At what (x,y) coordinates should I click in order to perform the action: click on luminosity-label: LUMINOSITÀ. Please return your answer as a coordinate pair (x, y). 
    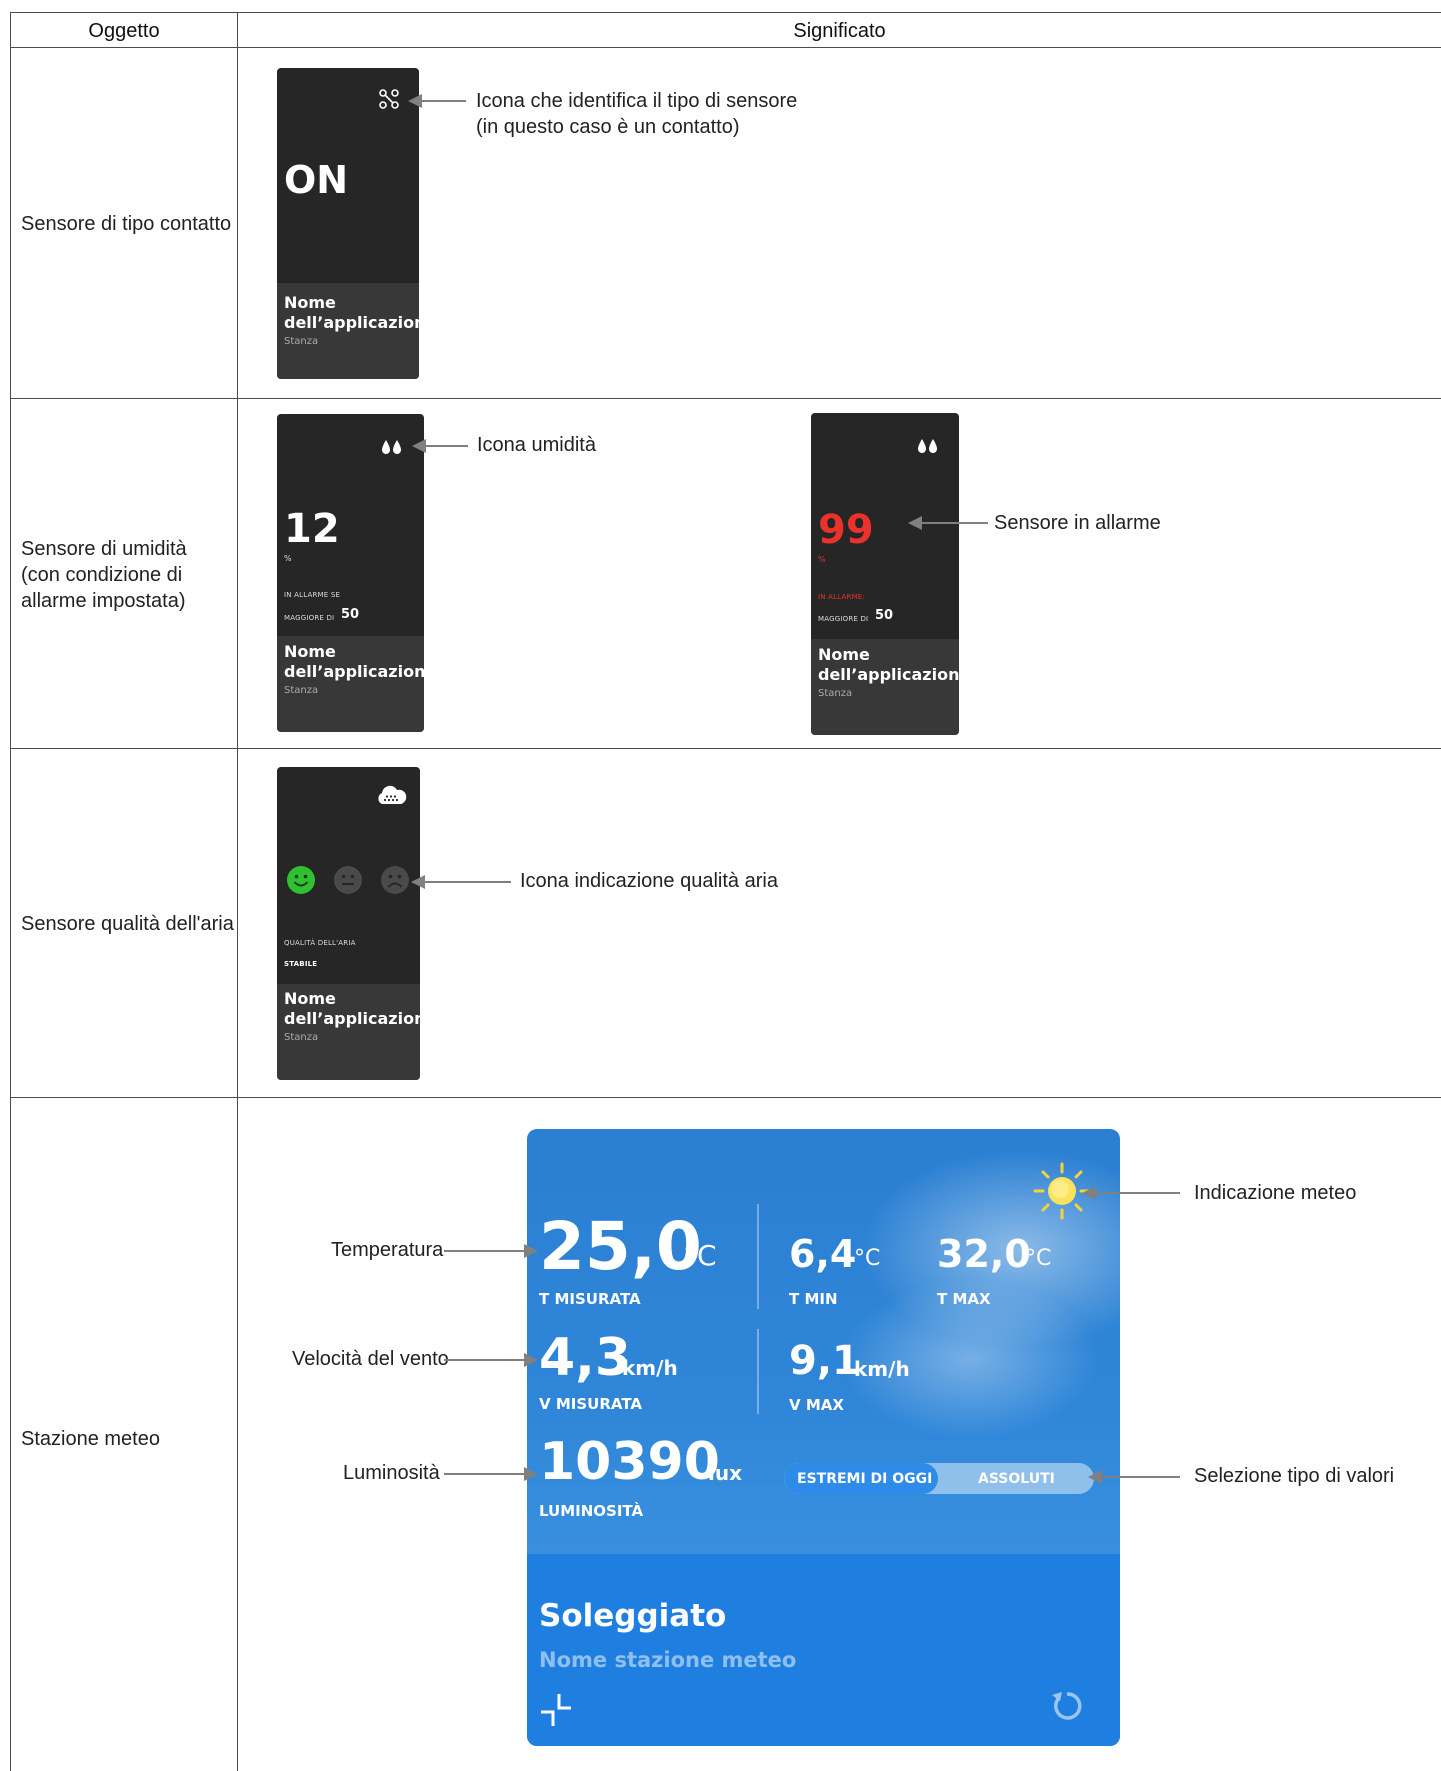
    Looking at the image, I should click on (591, 1511).